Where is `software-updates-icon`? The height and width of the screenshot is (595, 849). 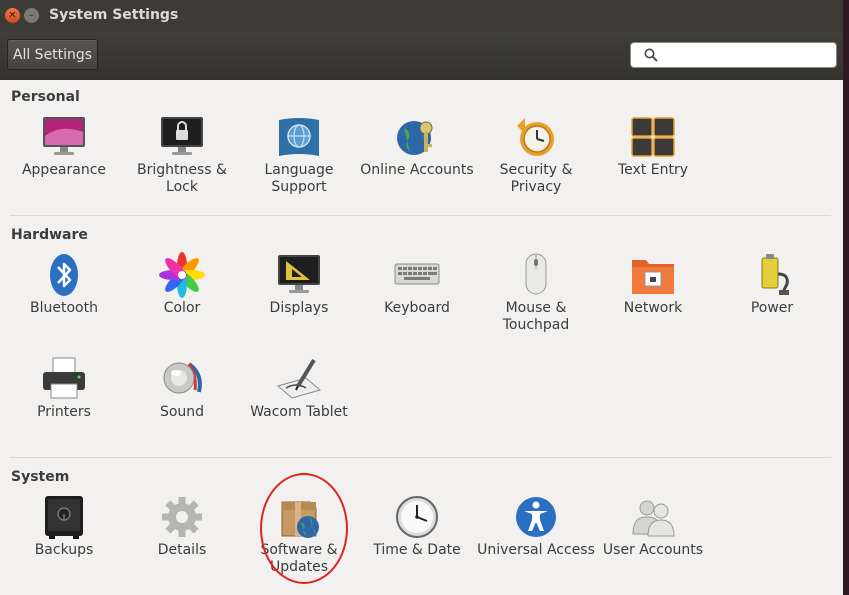 software-updates-icon is located at coordinates (300, 519).